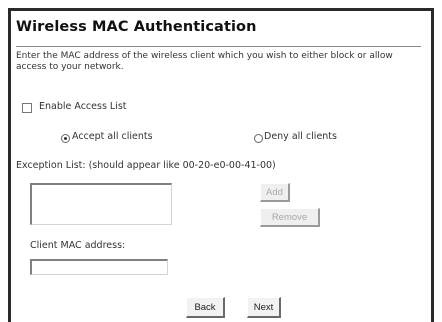 The width and height of the screenshot is (442, 322). I want to click on client-mac-input, so click(99, 267).